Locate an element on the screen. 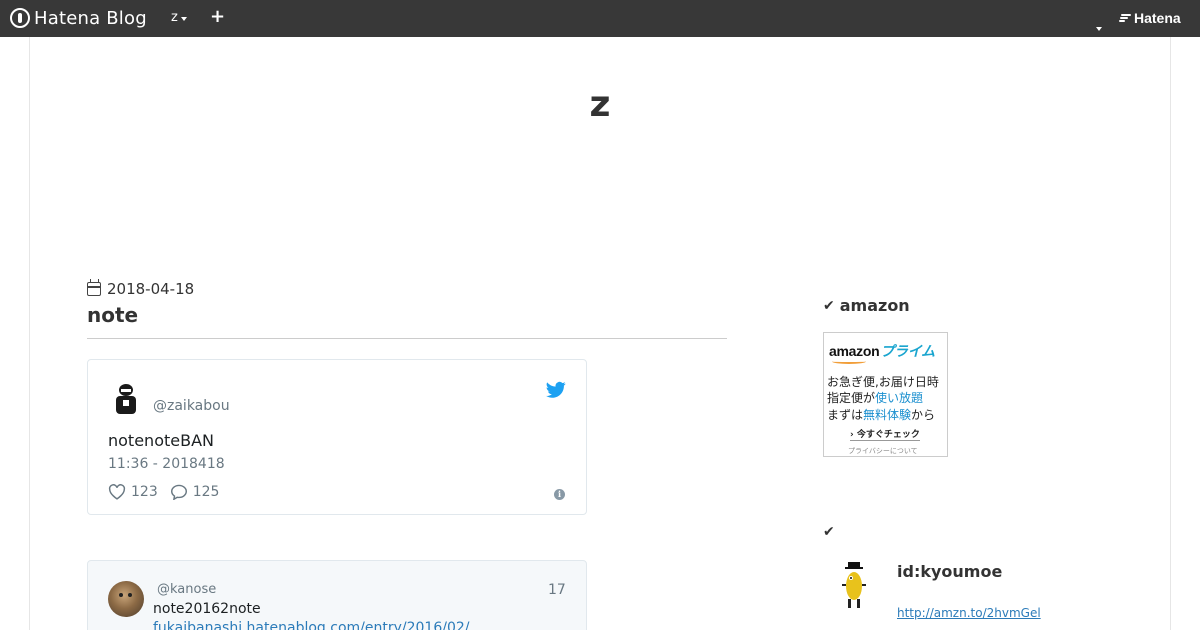  profile-link: http://amzn.to/2hvmGel is located at coordinates (969, 613).